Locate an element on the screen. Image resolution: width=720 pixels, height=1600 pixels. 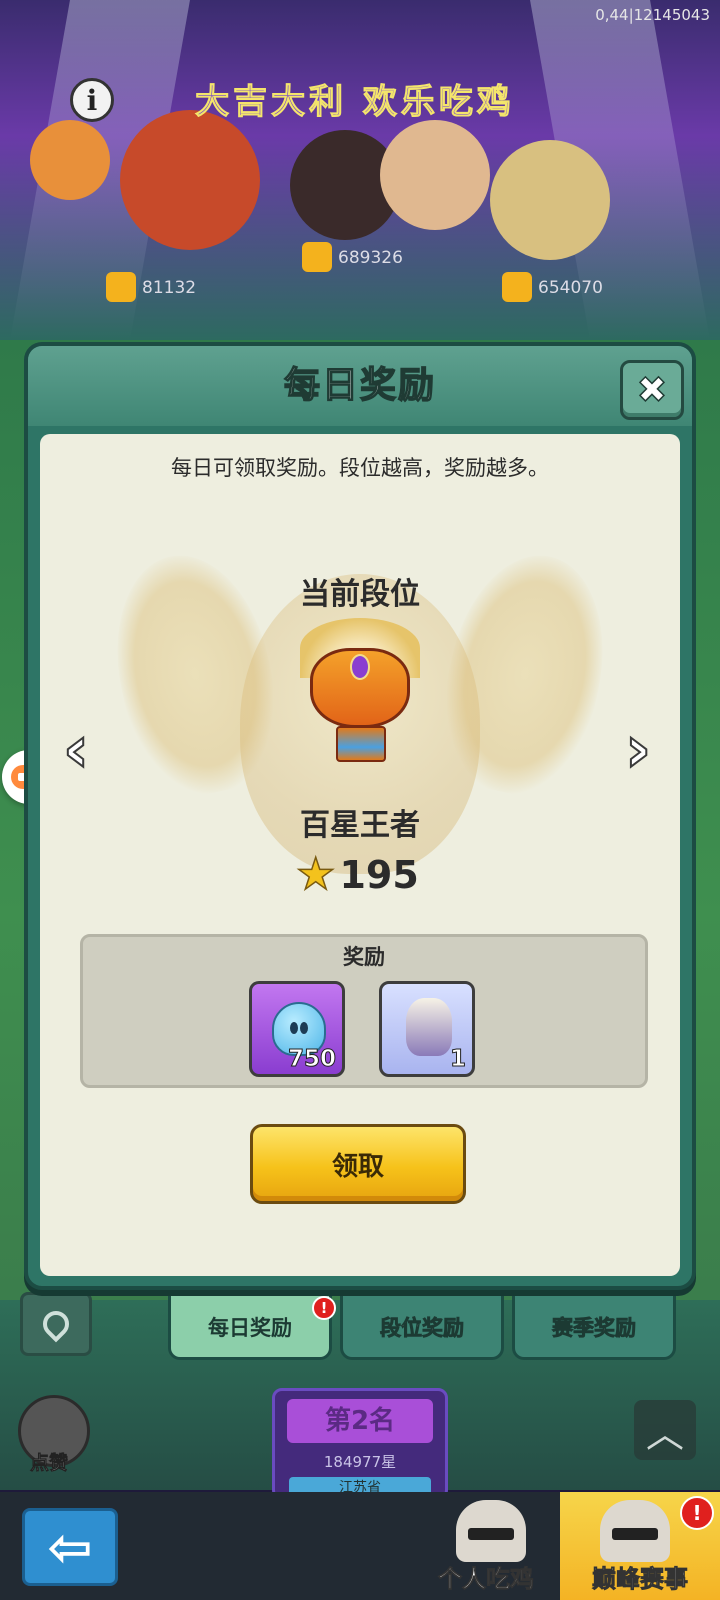
chevron-right-icon: › is located at coordinates (638, 750).